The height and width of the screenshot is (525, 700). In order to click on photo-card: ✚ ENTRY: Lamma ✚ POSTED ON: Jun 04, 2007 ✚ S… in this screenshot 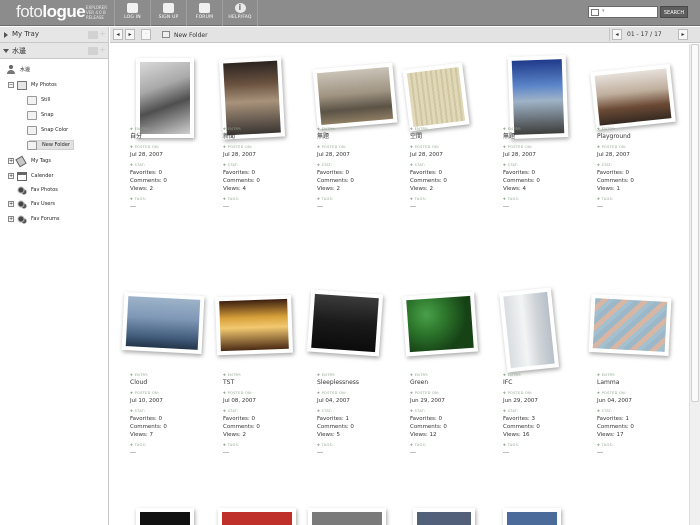, I will do `click(624, 405)`.